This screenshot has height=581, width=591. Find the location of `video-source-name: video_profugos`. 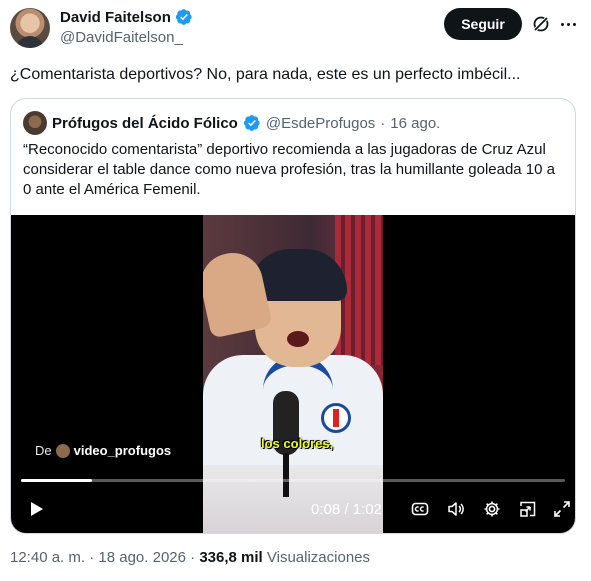

video-source-name: video_profugos is located at coordinates (123, 450).